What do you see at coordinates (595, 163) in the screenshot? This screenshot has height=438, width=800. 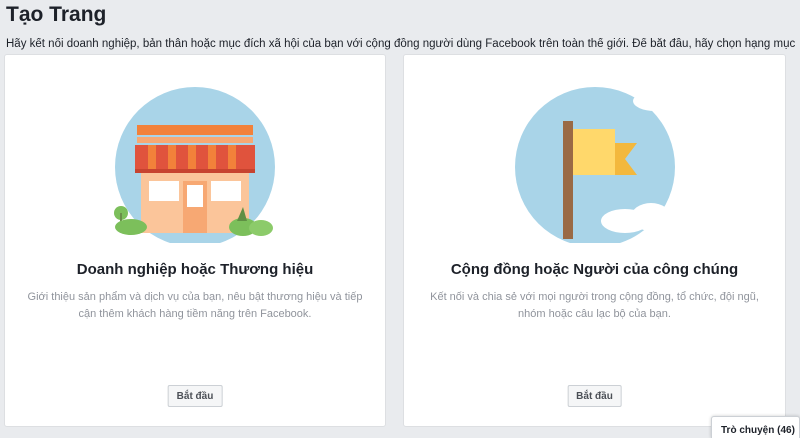 I see `flag-icon` at bounding box center [595, 163].